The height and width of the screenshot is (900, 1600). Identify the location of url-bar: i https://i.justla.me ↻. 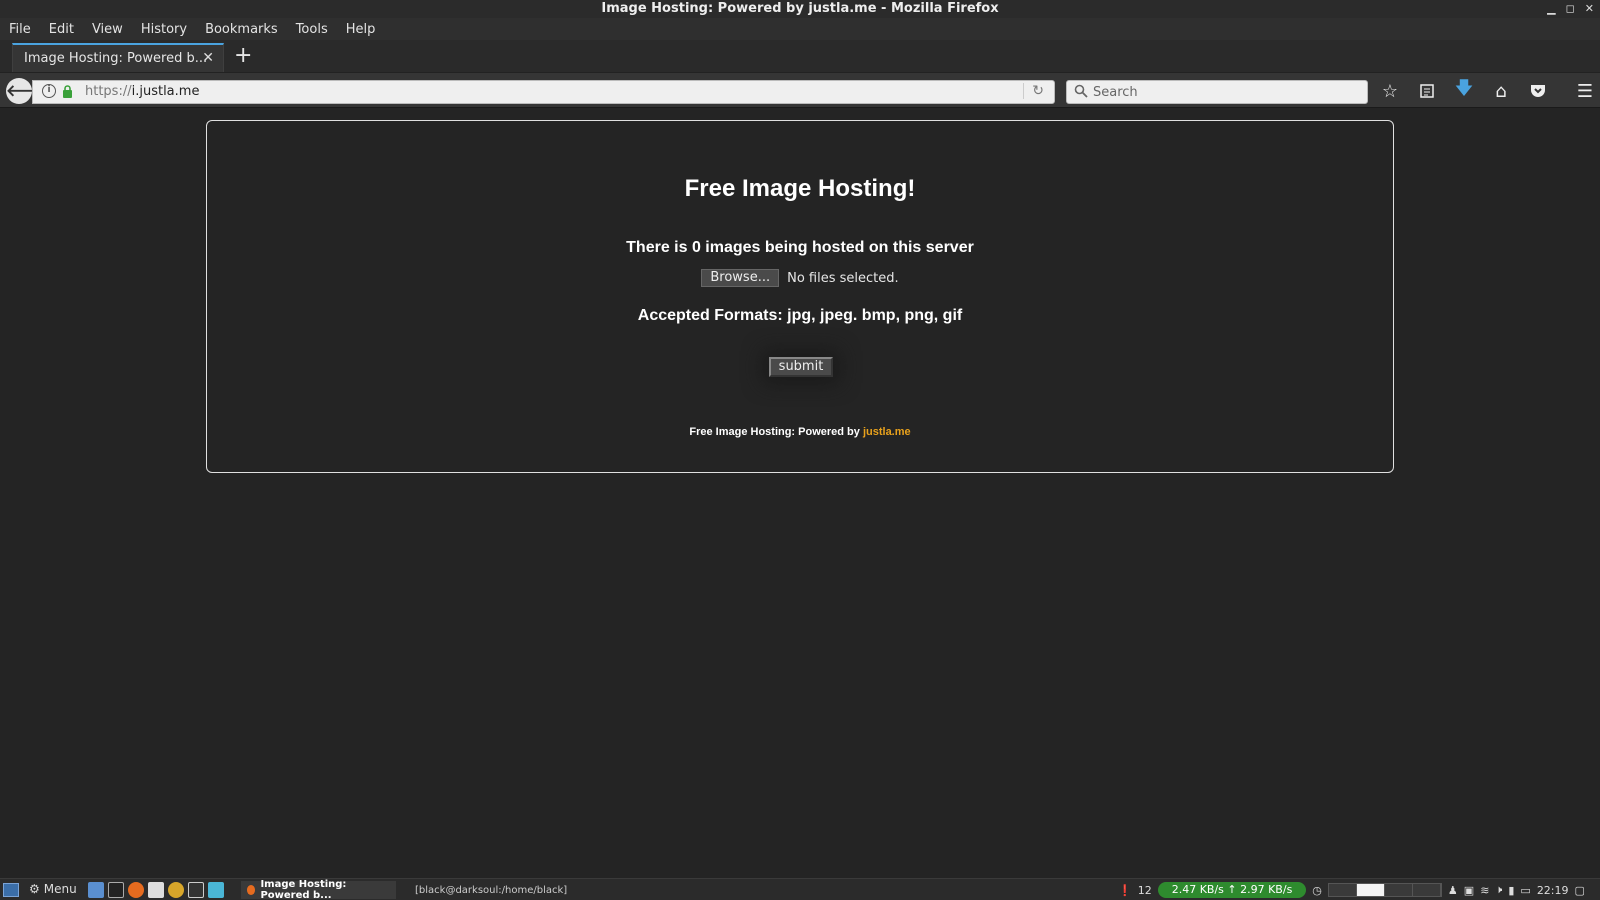
(543, 92).